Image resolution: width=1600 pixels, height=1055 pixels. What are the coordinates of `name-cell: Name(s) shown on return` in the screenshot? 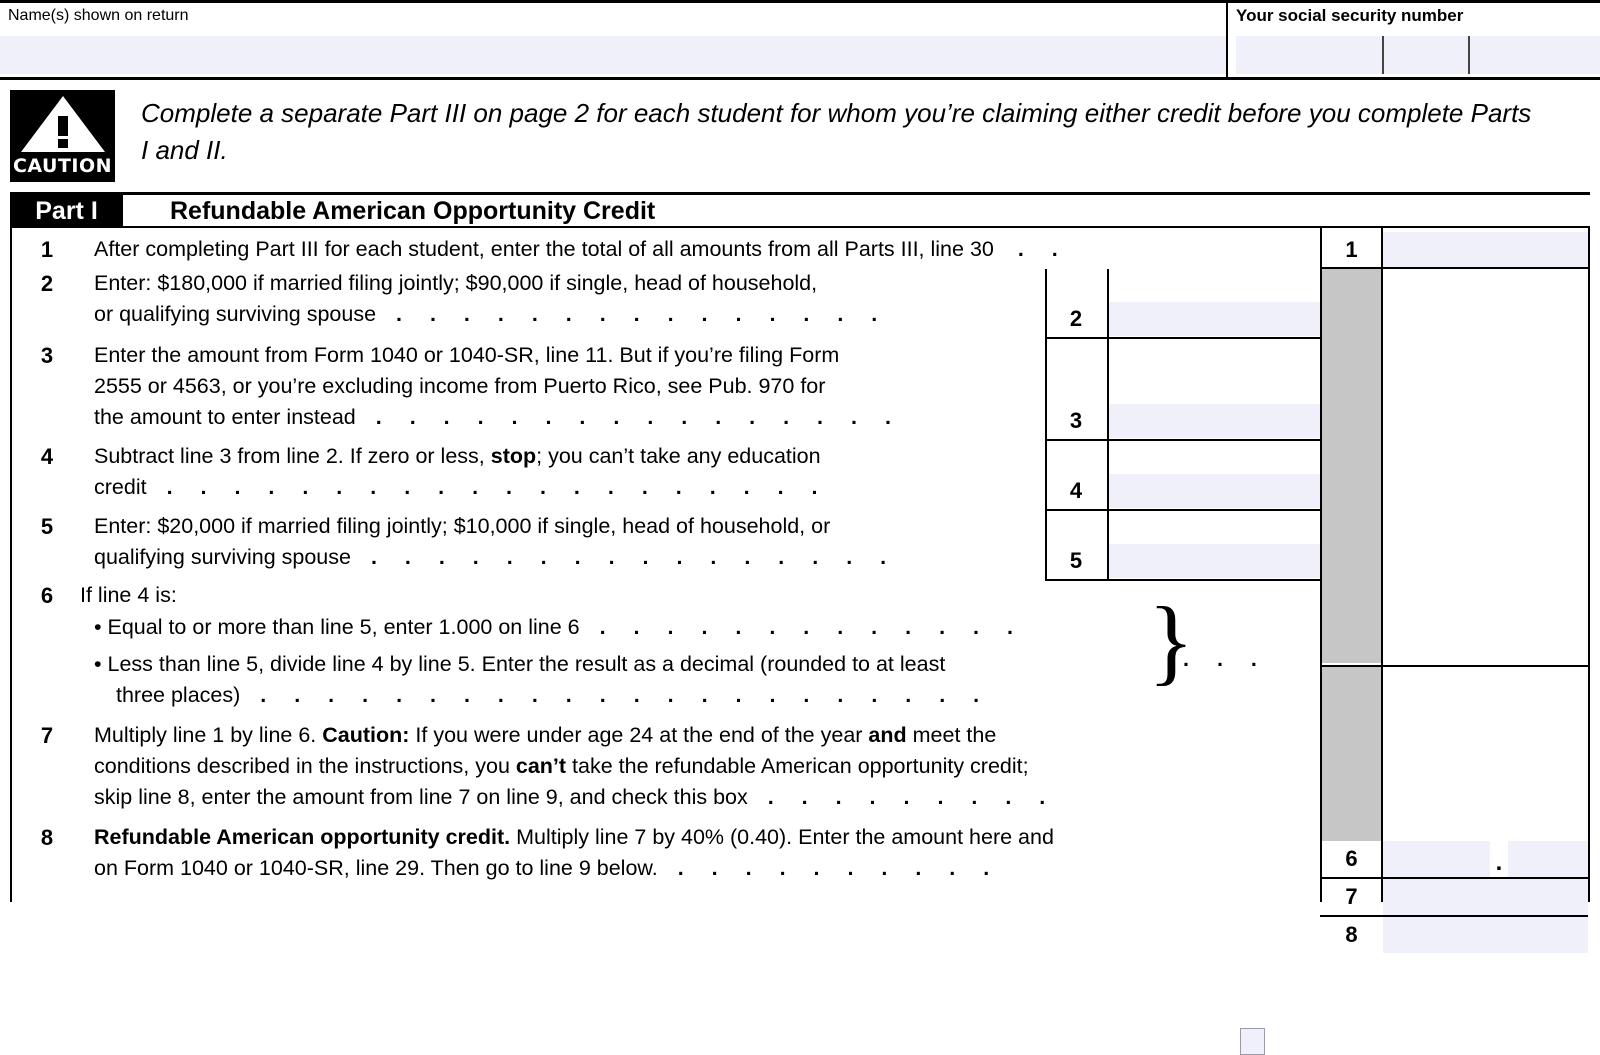 It's located at (614, 40).